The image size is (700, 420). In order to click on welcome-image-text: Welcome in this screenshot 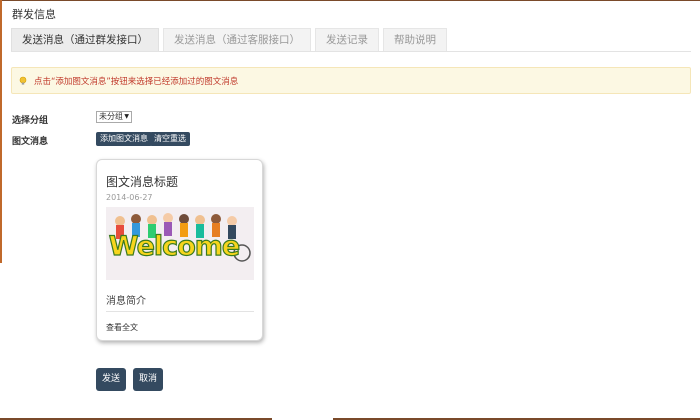, I will do `click(174, 246)`.